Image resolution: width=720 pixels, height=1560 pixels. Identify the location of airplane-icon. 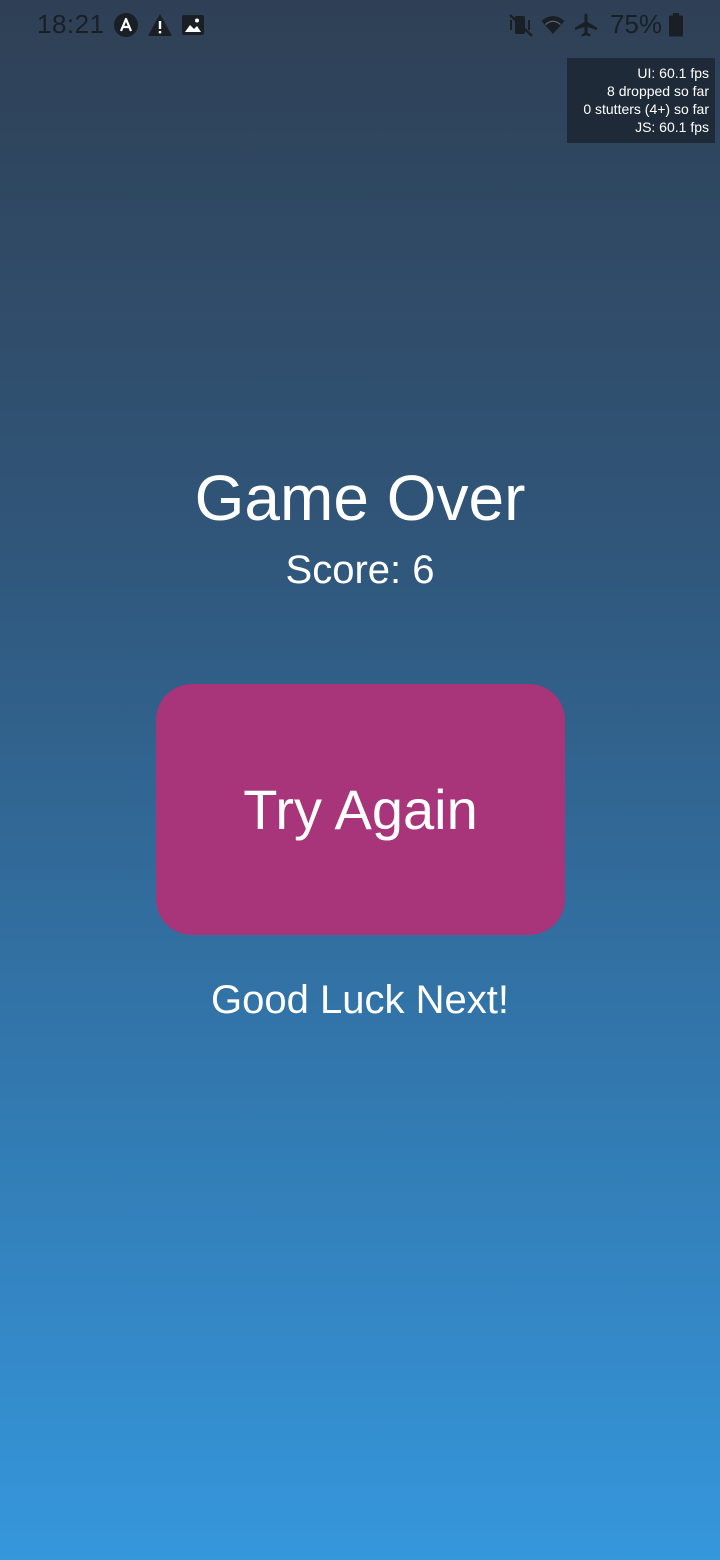
(586, 25).